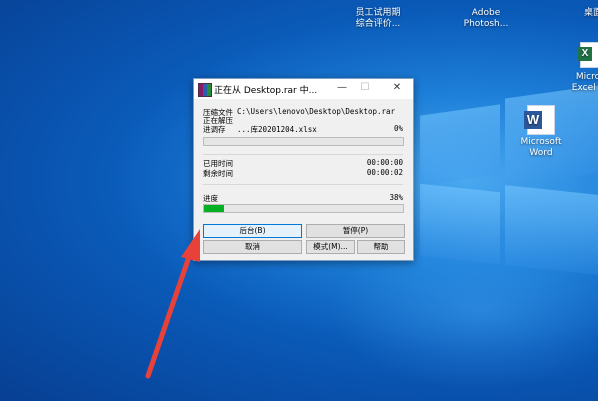  What do you see at coordinates (190, 245) in the screenshot?
I see `arrow-head` at bounding box center [190, 245].